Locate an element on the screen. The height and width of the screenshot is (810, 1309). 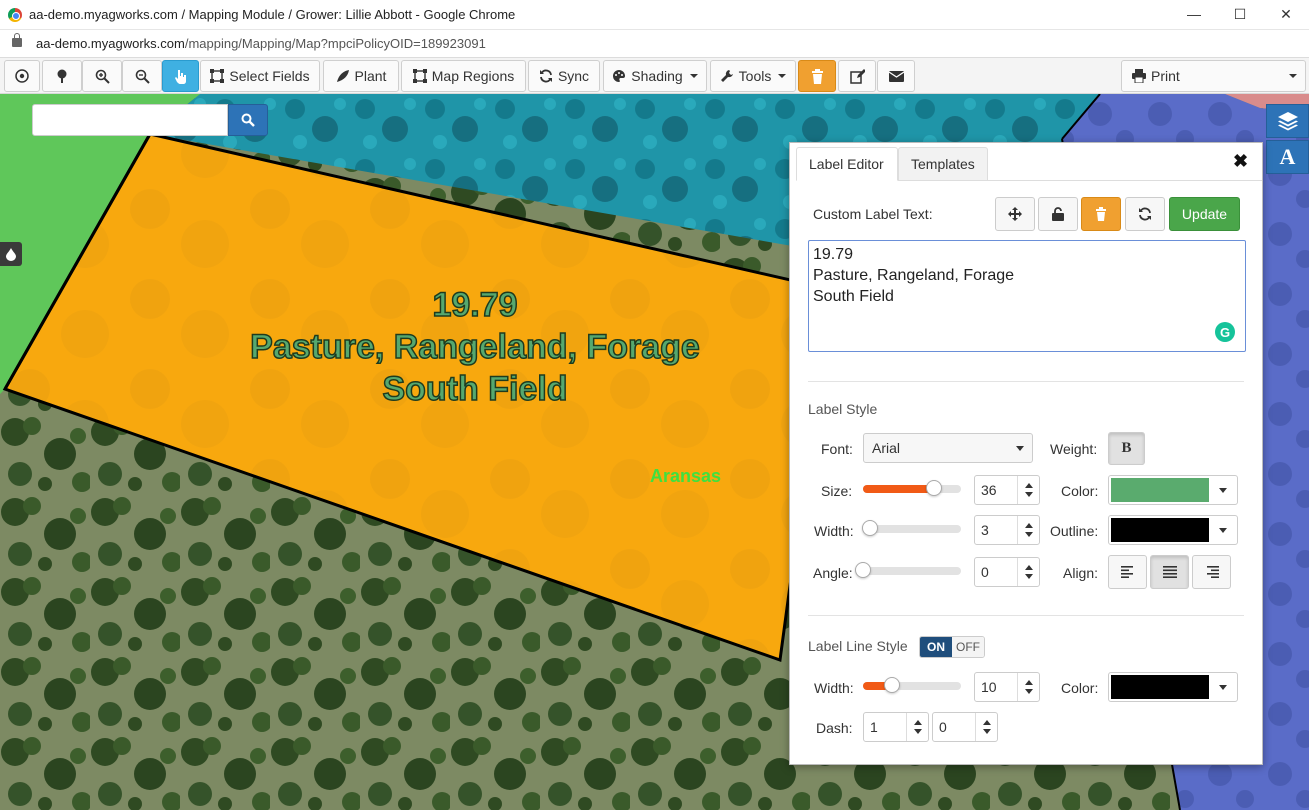
envelope-icon is located at coordinates (896, 76).